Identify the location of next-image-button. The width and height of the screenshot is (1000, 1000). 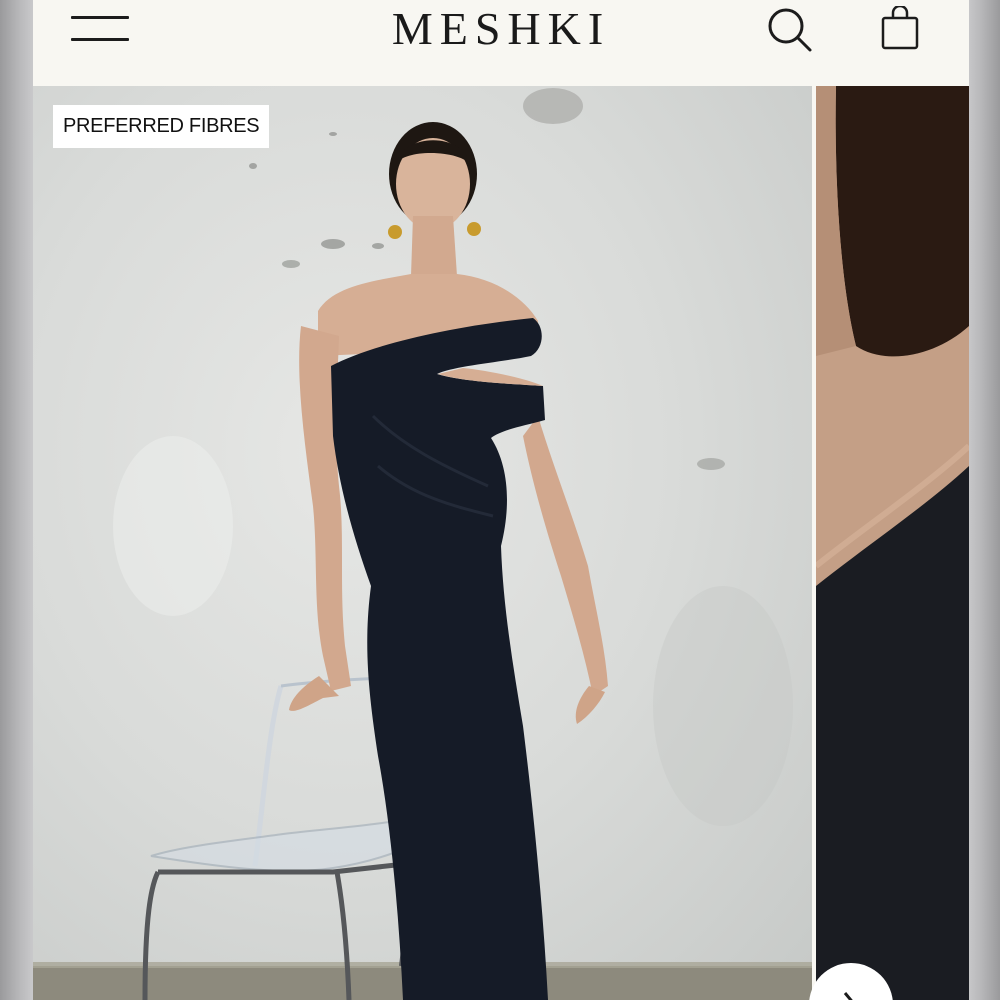
(851, 981).